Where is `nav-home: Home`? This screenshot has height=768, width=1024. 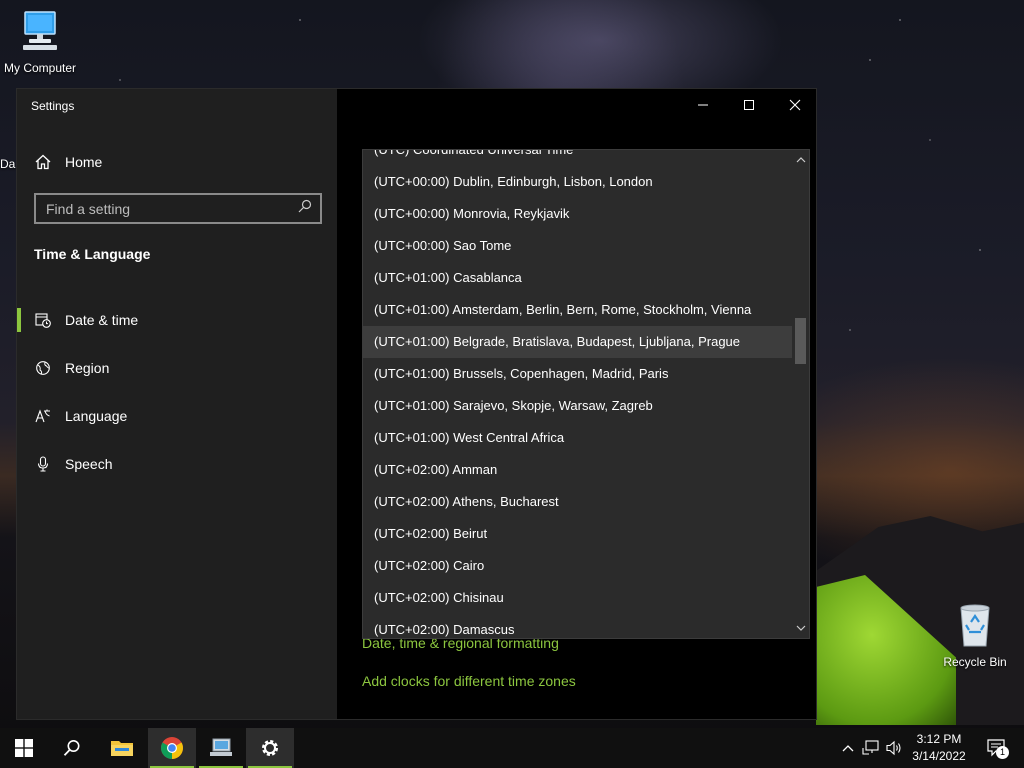 nav-home: Home is located at coordinates (177, 162).